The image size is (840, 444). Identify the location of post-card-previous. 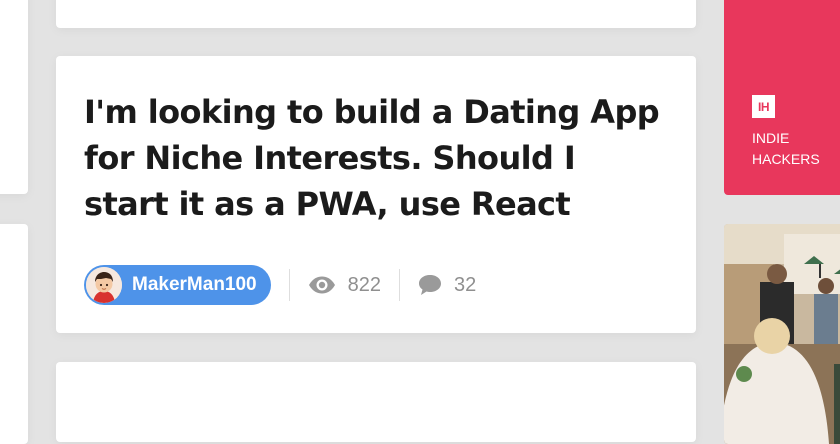
(376, 14).